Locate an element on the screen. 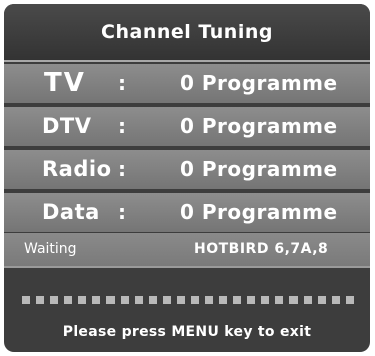 The width and height of the screenshot is (375, 356). status-row: Waiting HOTBIRD 6,7A,8 is located at coordinates (187, 250).